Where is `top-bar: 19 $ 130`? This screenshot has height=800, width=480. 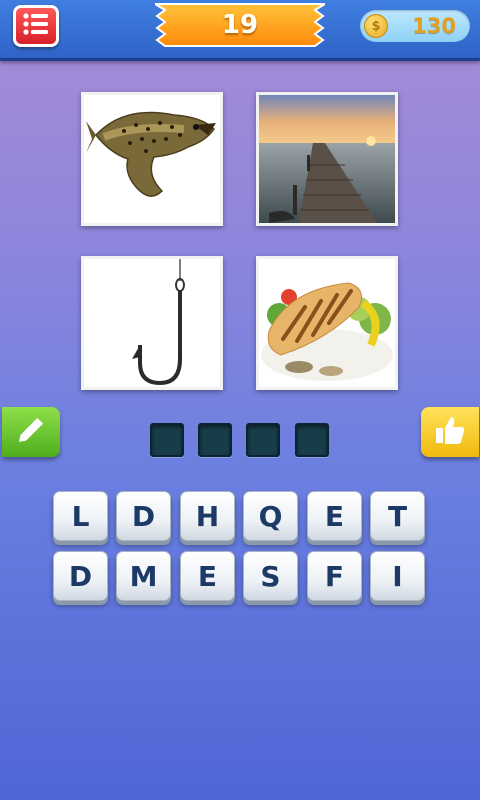 top-bar: 19 $ 130 is located at coordinates (240, 30).